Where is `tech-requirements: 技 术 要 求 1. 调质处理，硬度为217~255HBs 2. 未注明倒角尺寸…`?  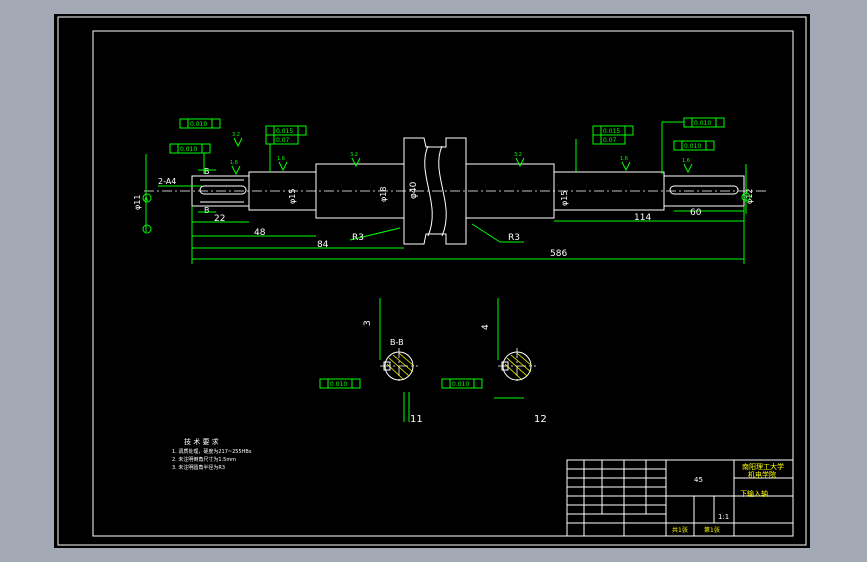 tech-requirements: 技 术 要 求 1. 调质处理，硬度为217~255HBs 2. 未注明倒角尺寸… is located at coordinates (212, 454).